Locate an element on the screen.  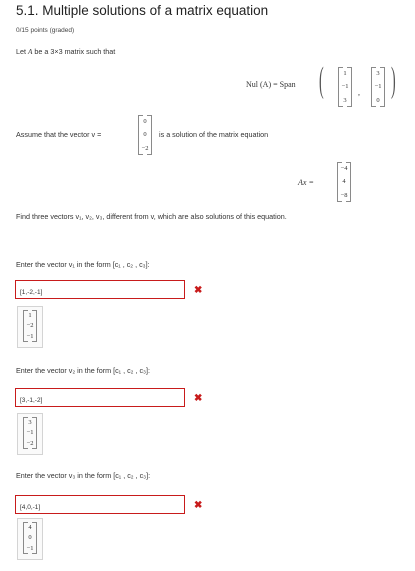
intro-line: Let A be a 3×3 matrix such that is located at coordinates (65, 51).